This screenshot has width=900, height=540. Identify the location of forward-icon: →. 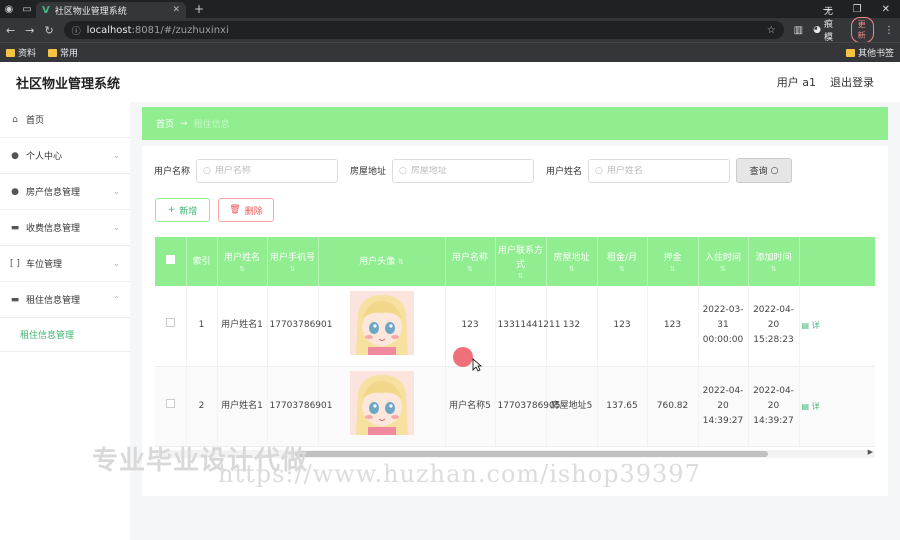
(29, 30).